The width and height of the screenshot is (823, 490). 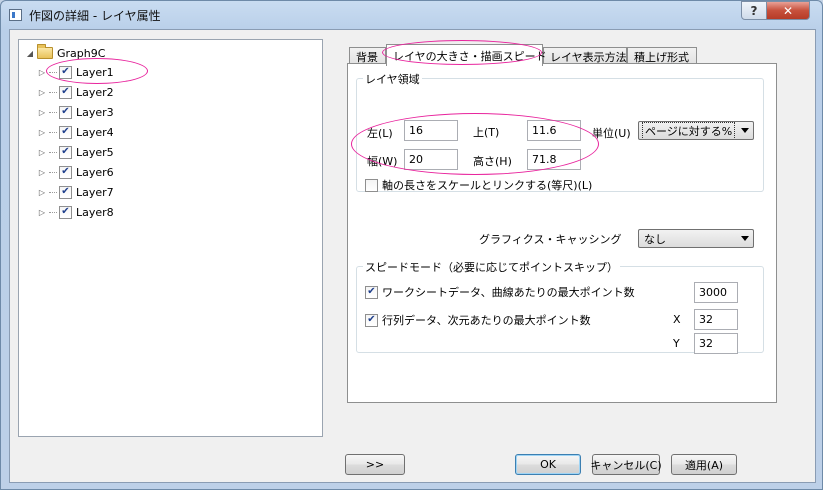 I want to click on width-label: 幅(W), so click(x=382, y=161).